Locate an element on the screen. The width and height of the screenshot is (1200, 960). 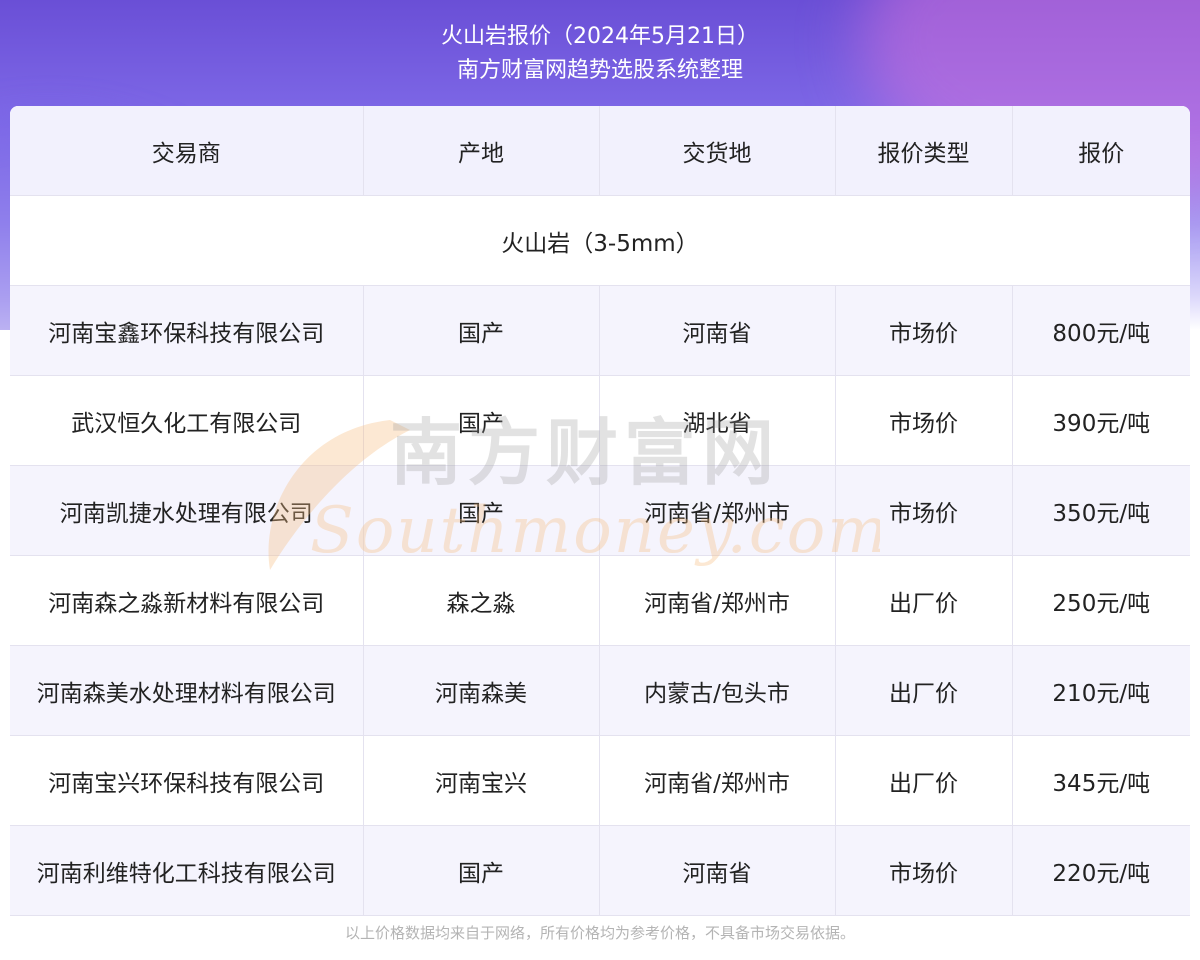
cell-trader: 河南森美水处理材料有限公司 is located at coordinates (186, 690).